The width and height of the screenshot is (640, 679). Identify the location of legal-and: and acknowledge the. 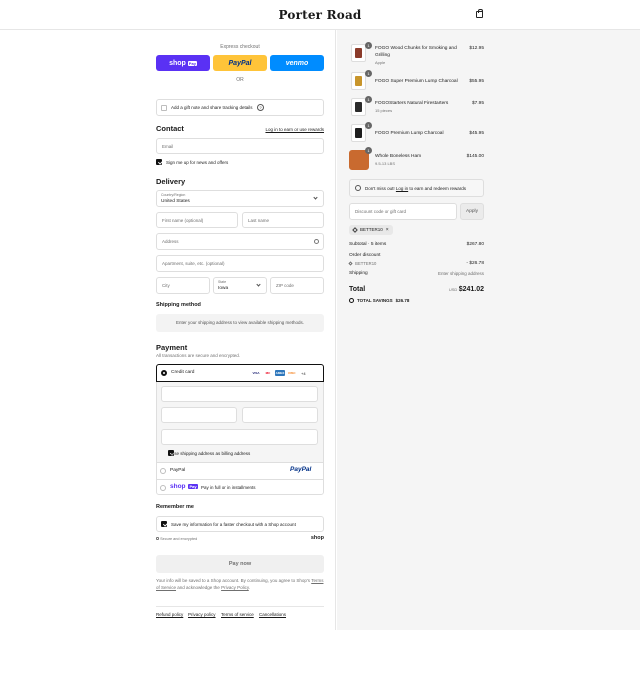
(198, 587).